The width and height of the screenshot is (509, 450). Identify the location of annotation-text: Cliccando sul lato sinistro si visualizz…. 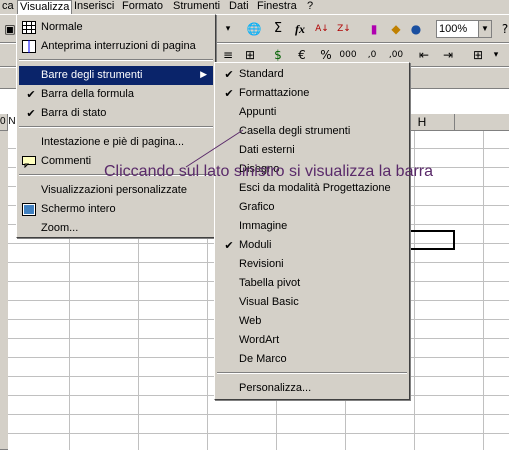
(269, 171).